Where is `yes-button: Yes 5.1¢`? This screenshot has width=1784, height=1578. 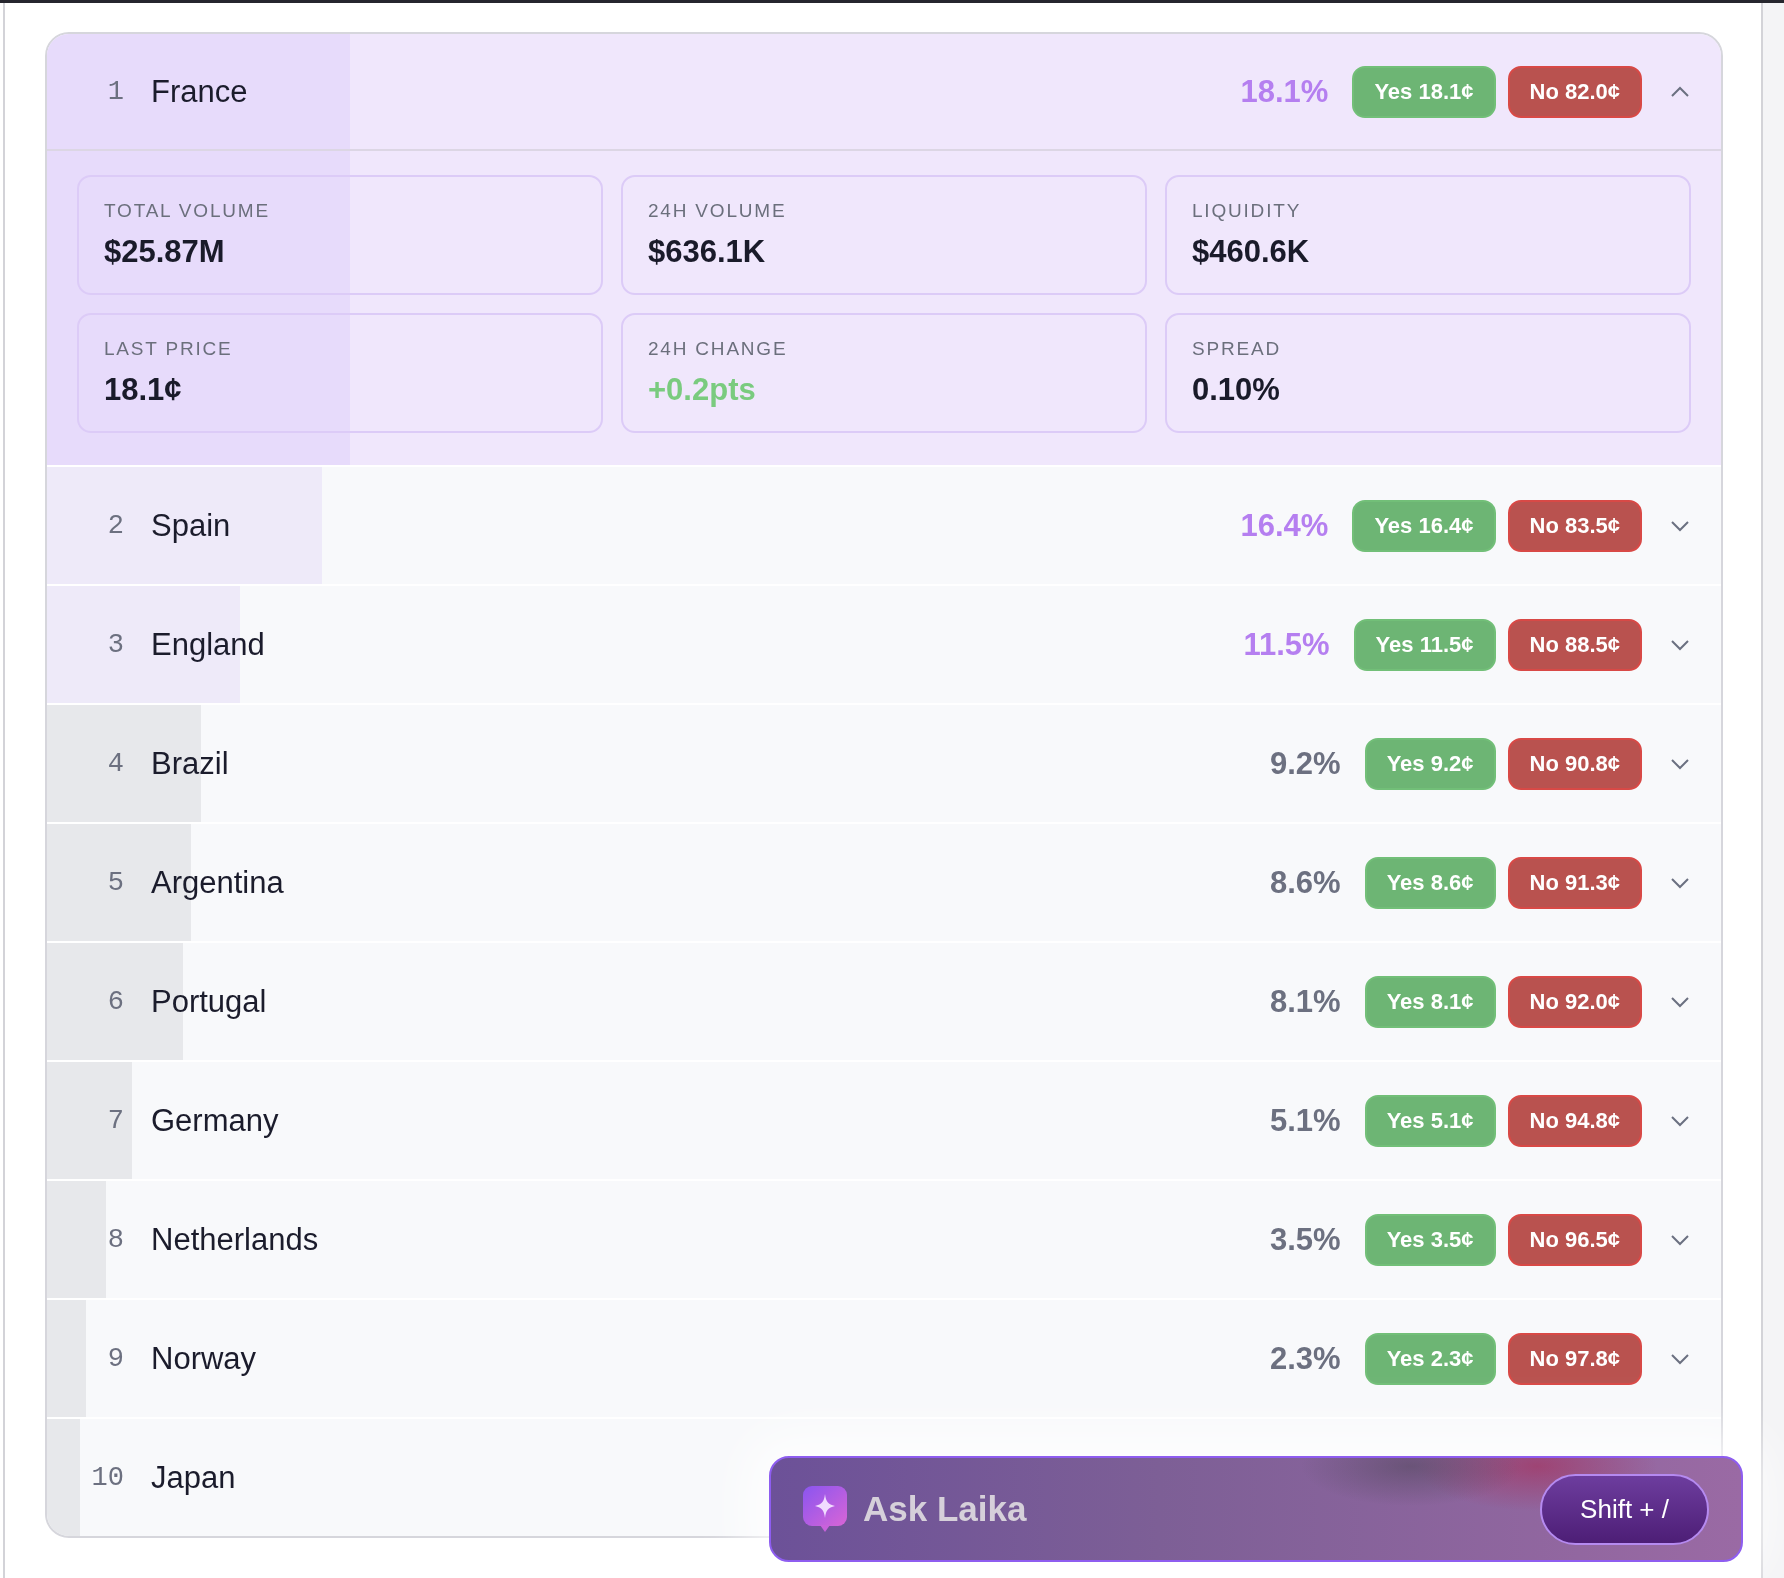
yes-button: Yes 5.1¢ is located at coordinates (1430, 1120).